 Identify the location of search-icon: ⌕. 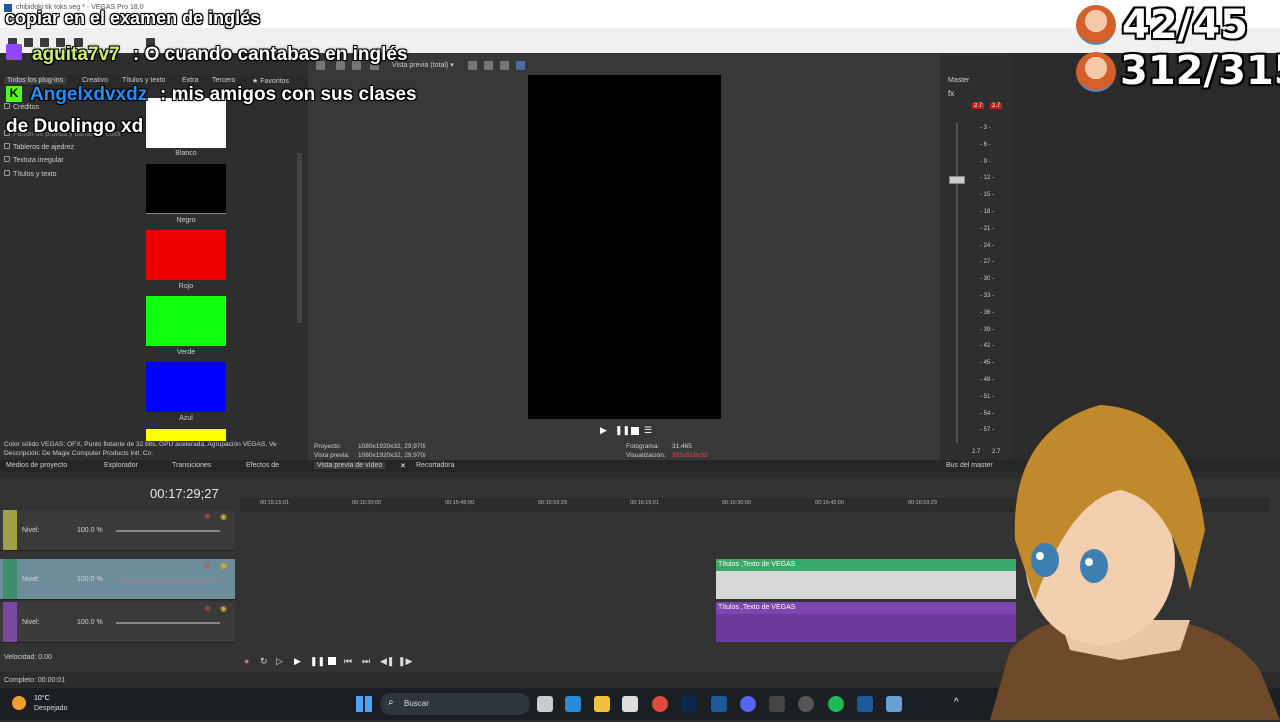
(391, 702).